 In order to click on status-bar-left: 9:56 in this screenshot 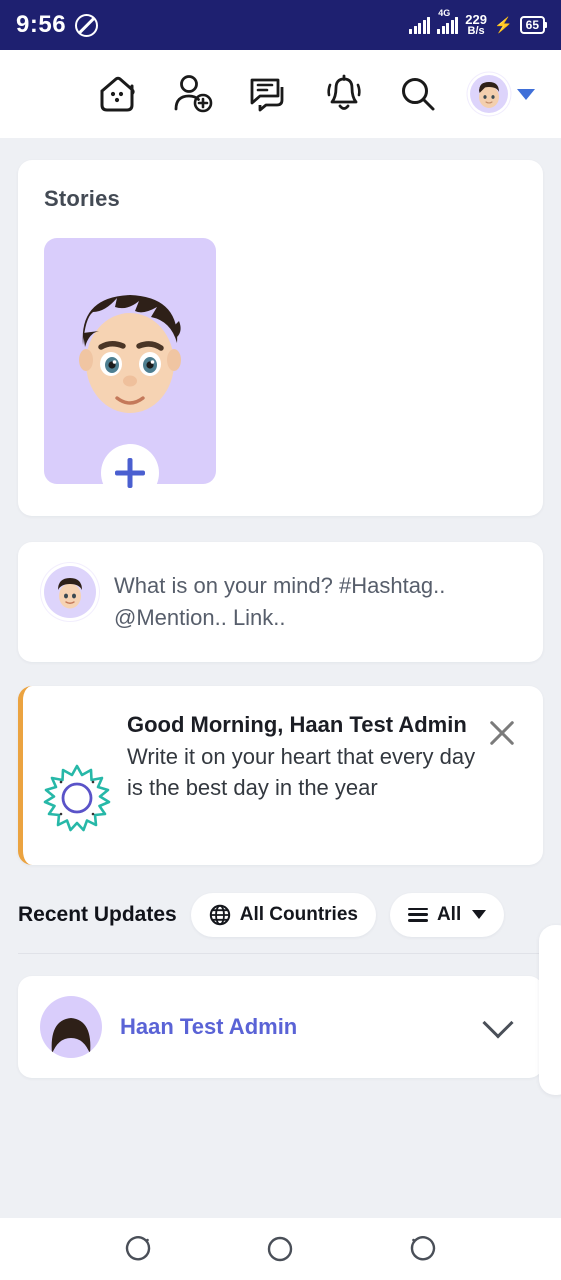, I will do `click(57, 25)`.